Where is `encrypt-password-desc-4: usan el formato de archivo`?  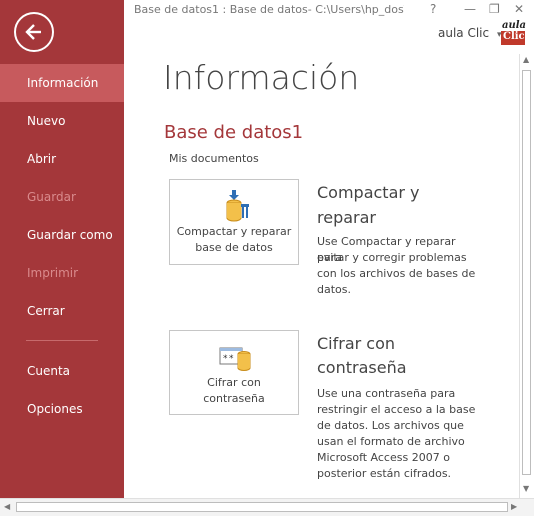 encrypt-password-desc-4: usan el formato de archivo is located at coordinates (391, 441).